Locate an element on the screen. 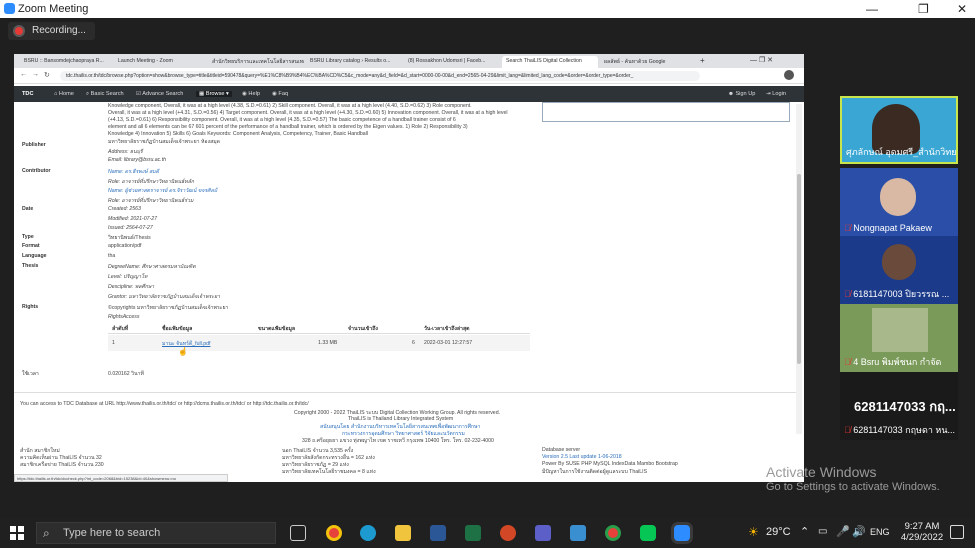 Image resolution: width=975 pixels, height=548 pixels. participant-video is located at coordinates (900, 330).